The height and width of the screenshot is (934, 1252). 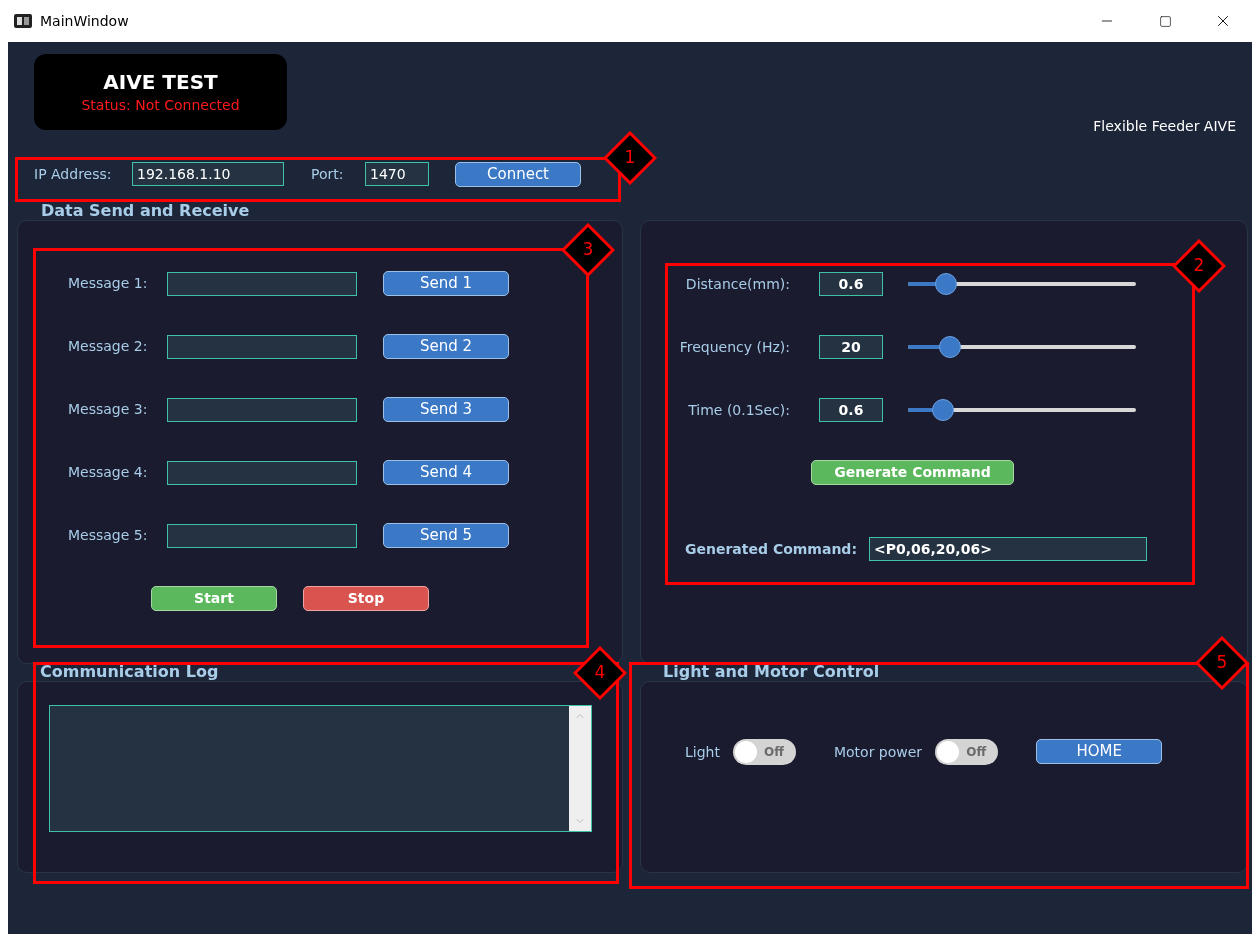 What do you see at coordinates (108, 472) in the screenshot?
I see `message-label: Message 4:` at bounding box center [108, 472].